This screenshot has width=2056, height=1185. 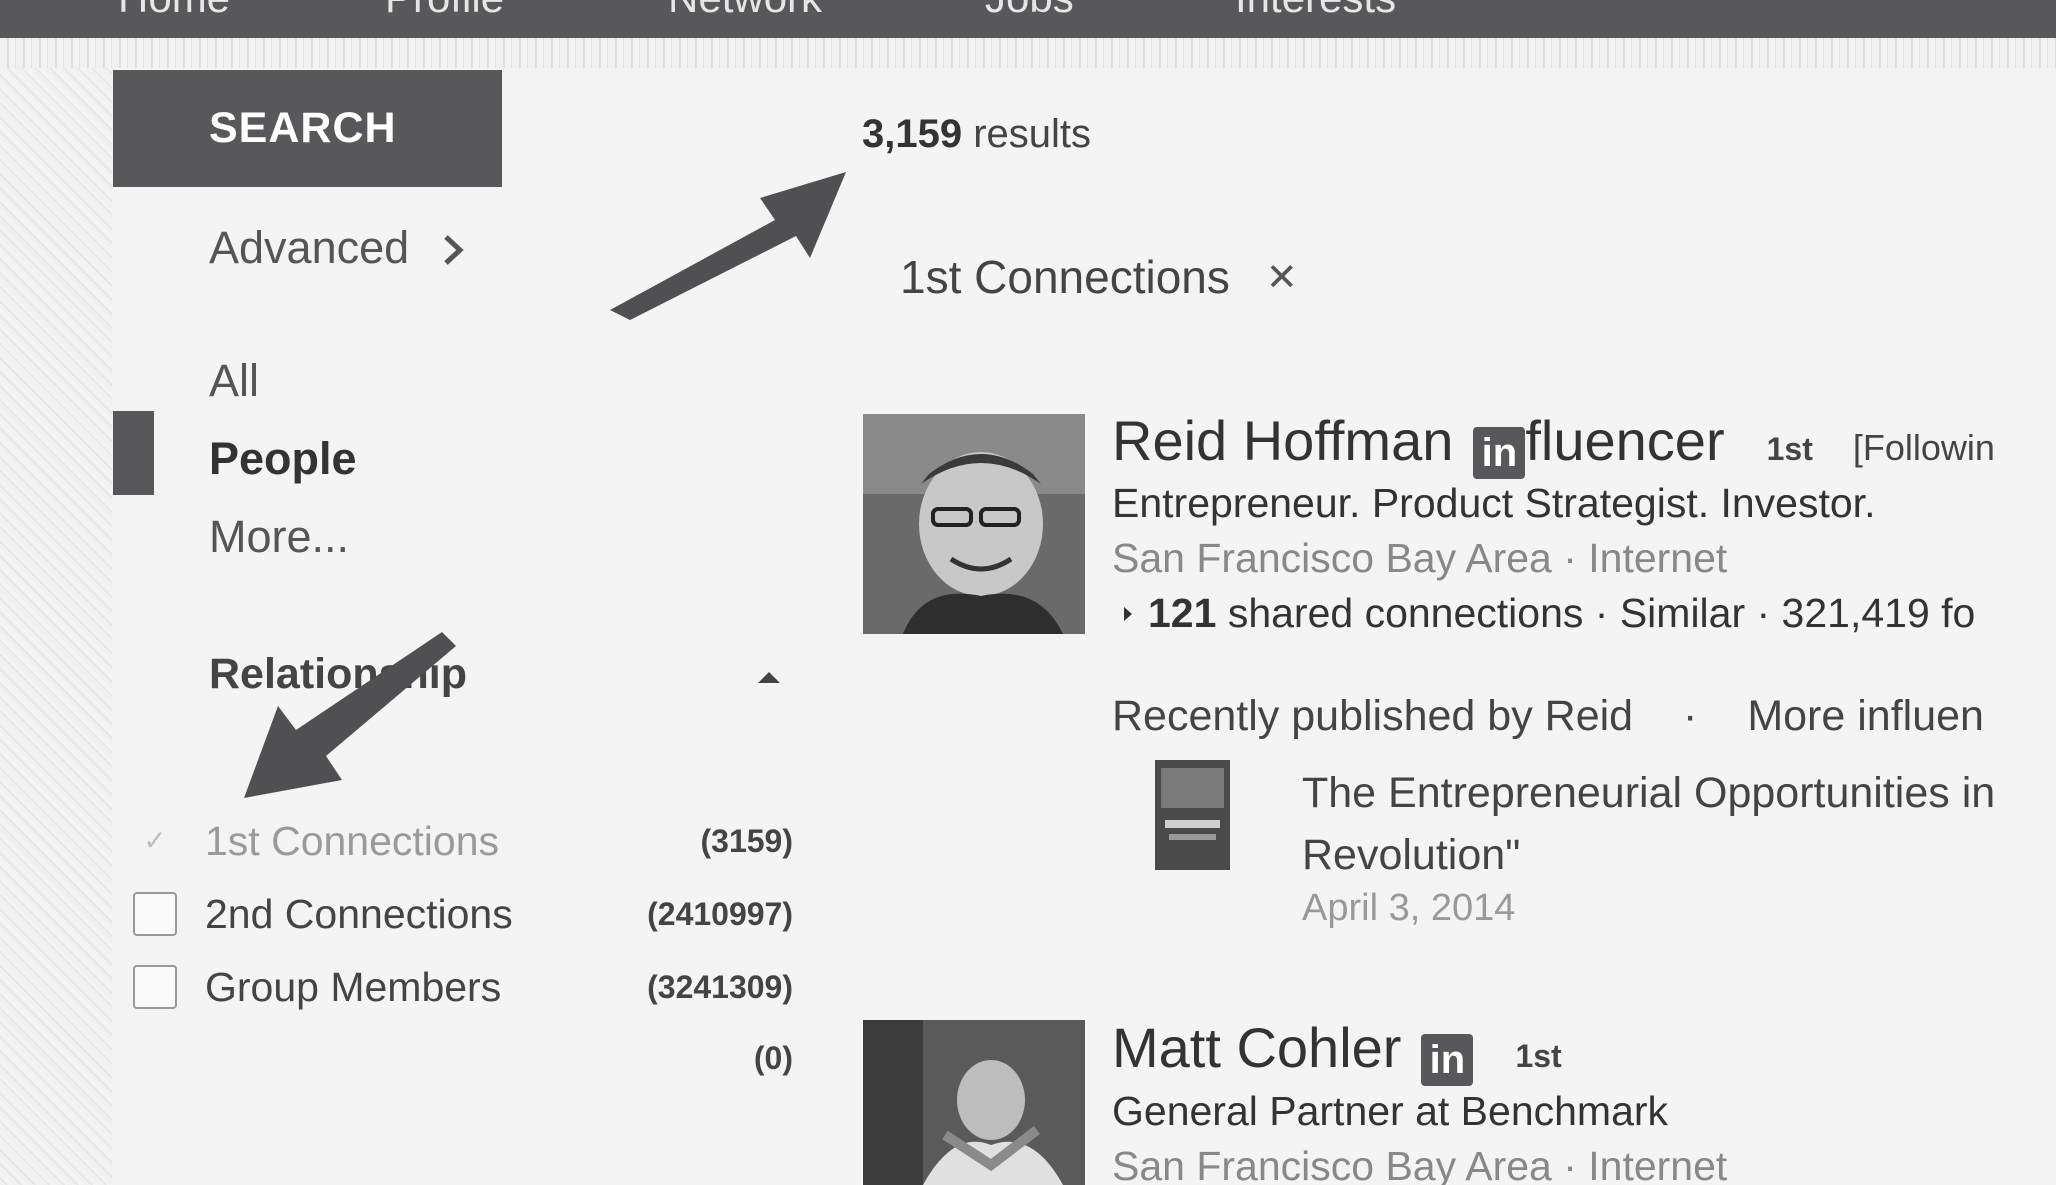 What do you see at coordinates (359, 913) in the screenshot?
I see `facet-label: 2nd Connections` at bounding box center [359, 913].